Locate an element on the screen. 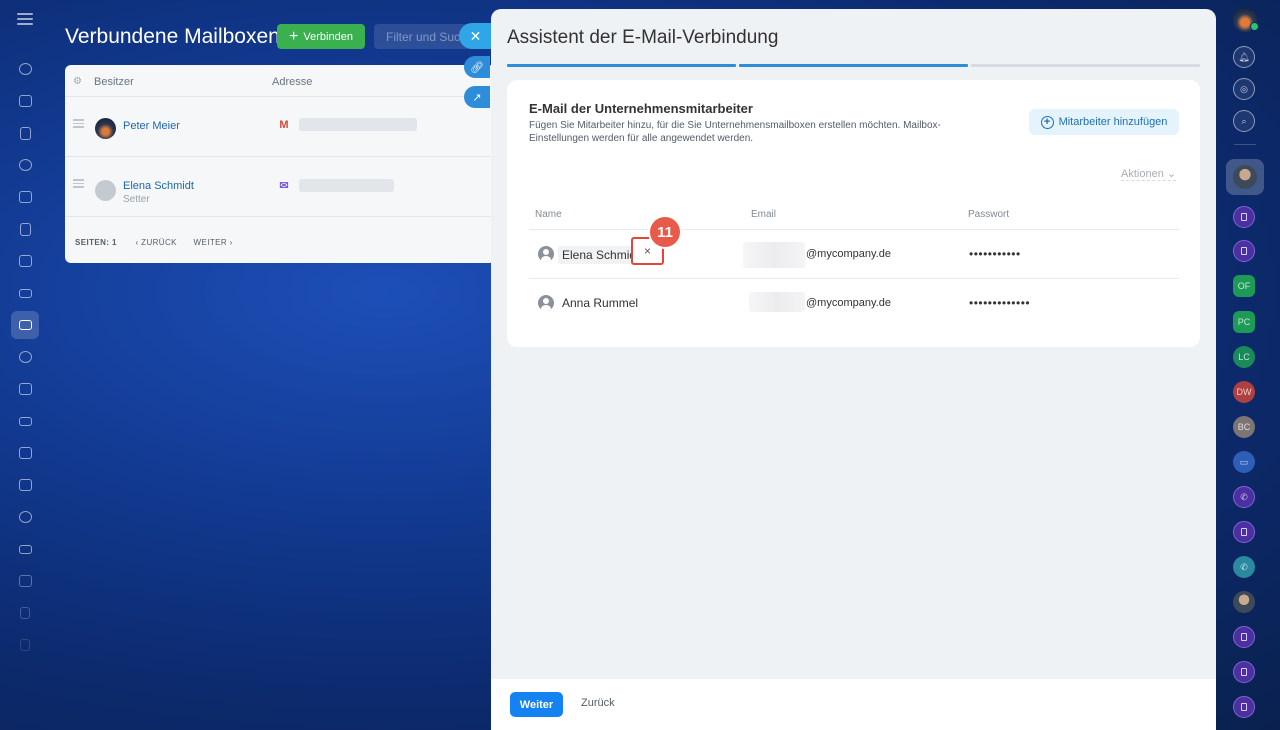 The image size is (1280, 730). cart-icon is located at coordinates (25, 549).